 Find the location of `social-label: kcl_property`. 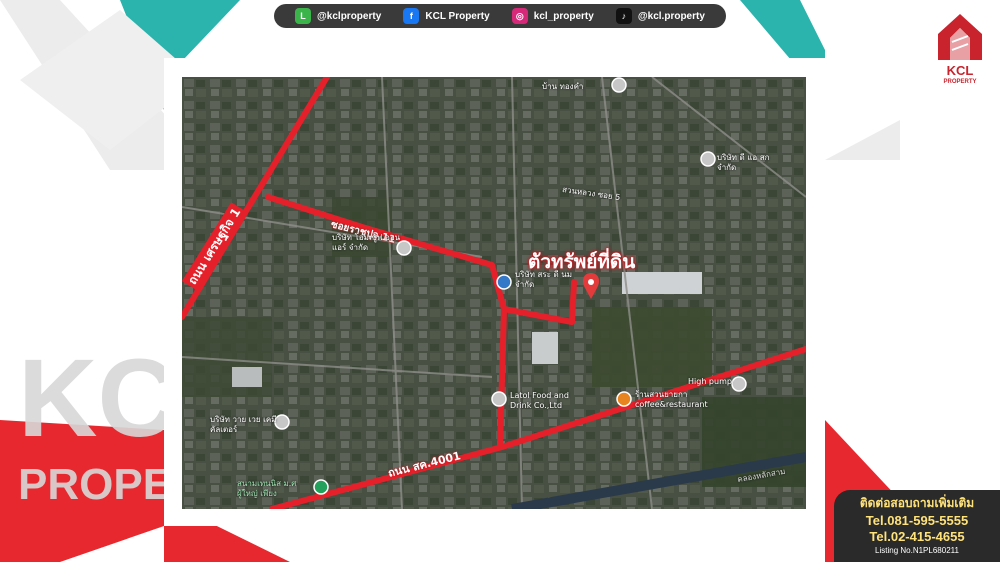

social-label: kcl_property is located at coordinates (563, 16).